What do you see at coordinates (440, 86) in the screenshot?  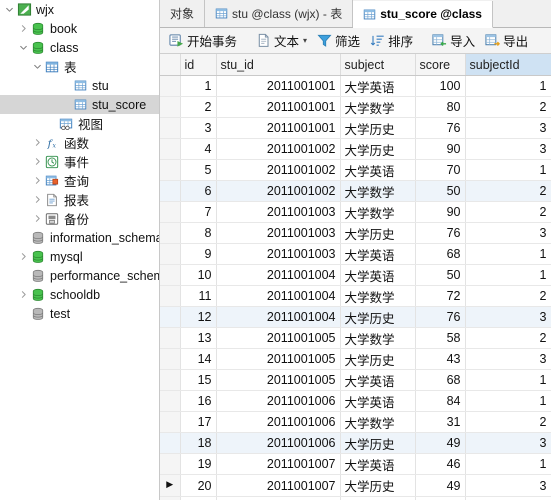 I see `cell-score: 100` at bounding box center [440, 86].